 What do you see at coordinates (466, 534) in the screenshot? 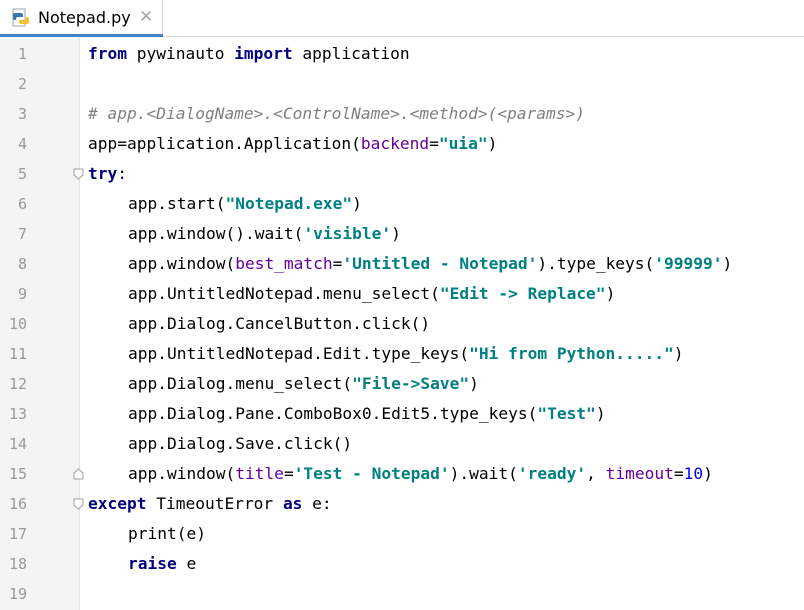
I see `code-line: print(e)` at bounding box center [466, 534].